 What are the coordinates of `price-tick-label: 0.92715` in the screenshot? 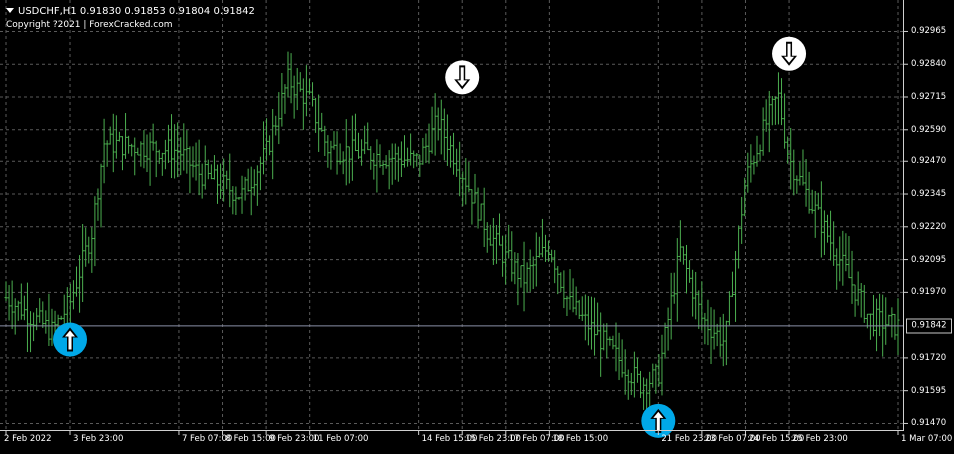 It's located at (929, 97).